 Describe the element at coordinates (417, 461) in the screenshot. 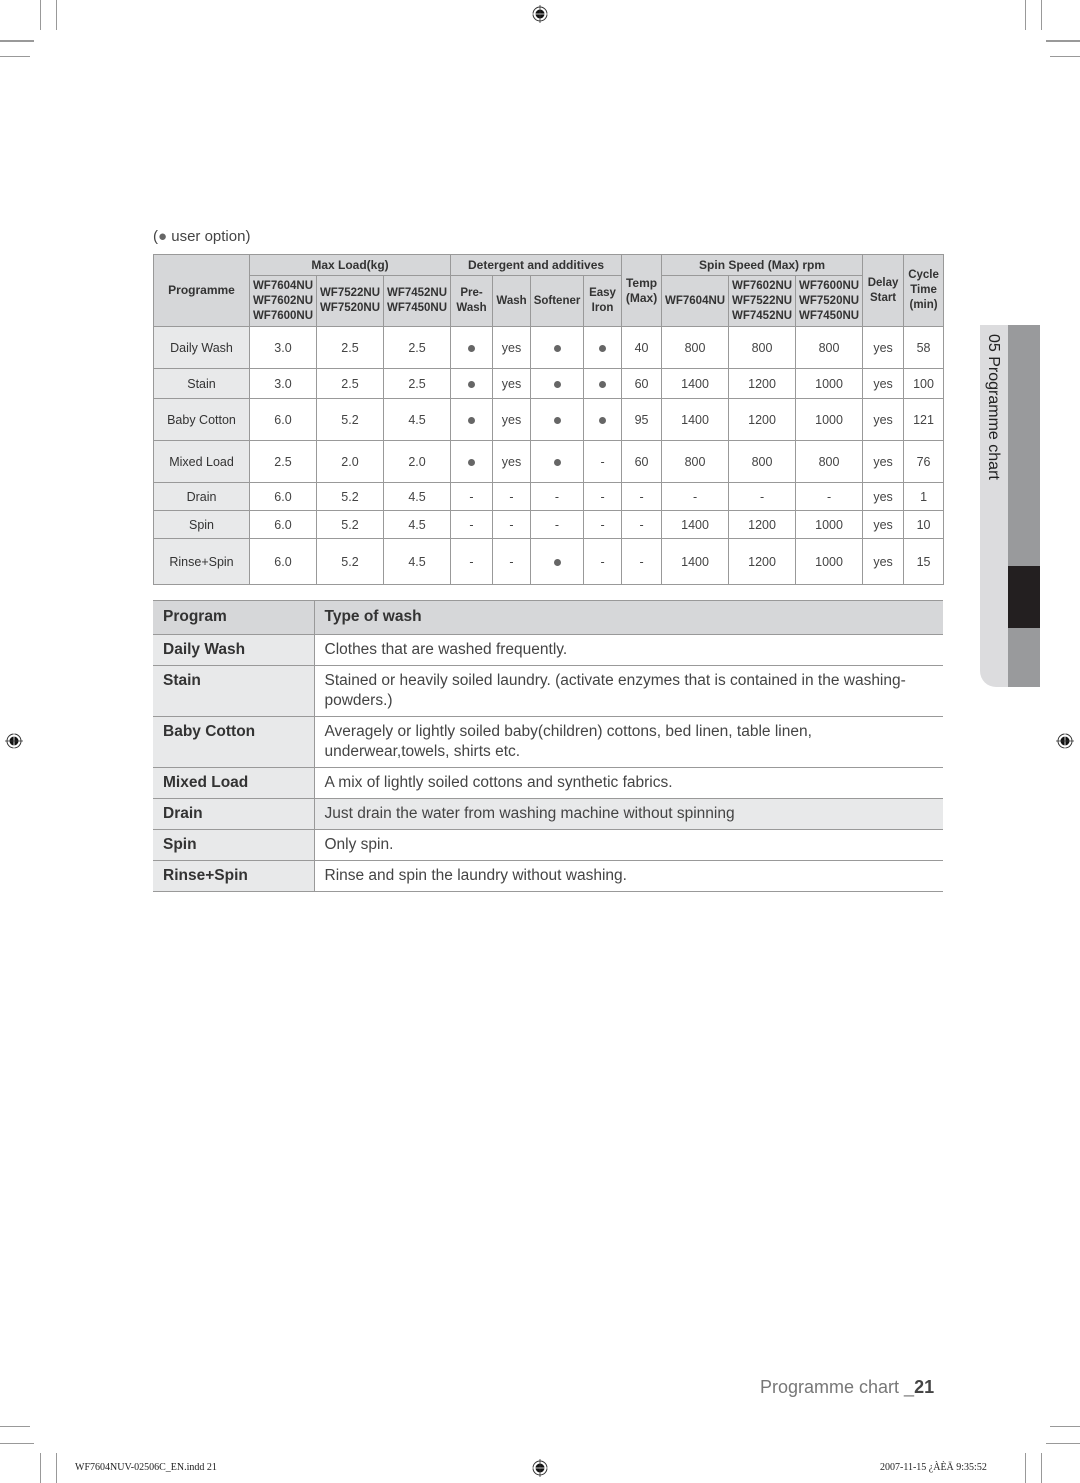

I see `max-load-cell: 2.0` at that location.